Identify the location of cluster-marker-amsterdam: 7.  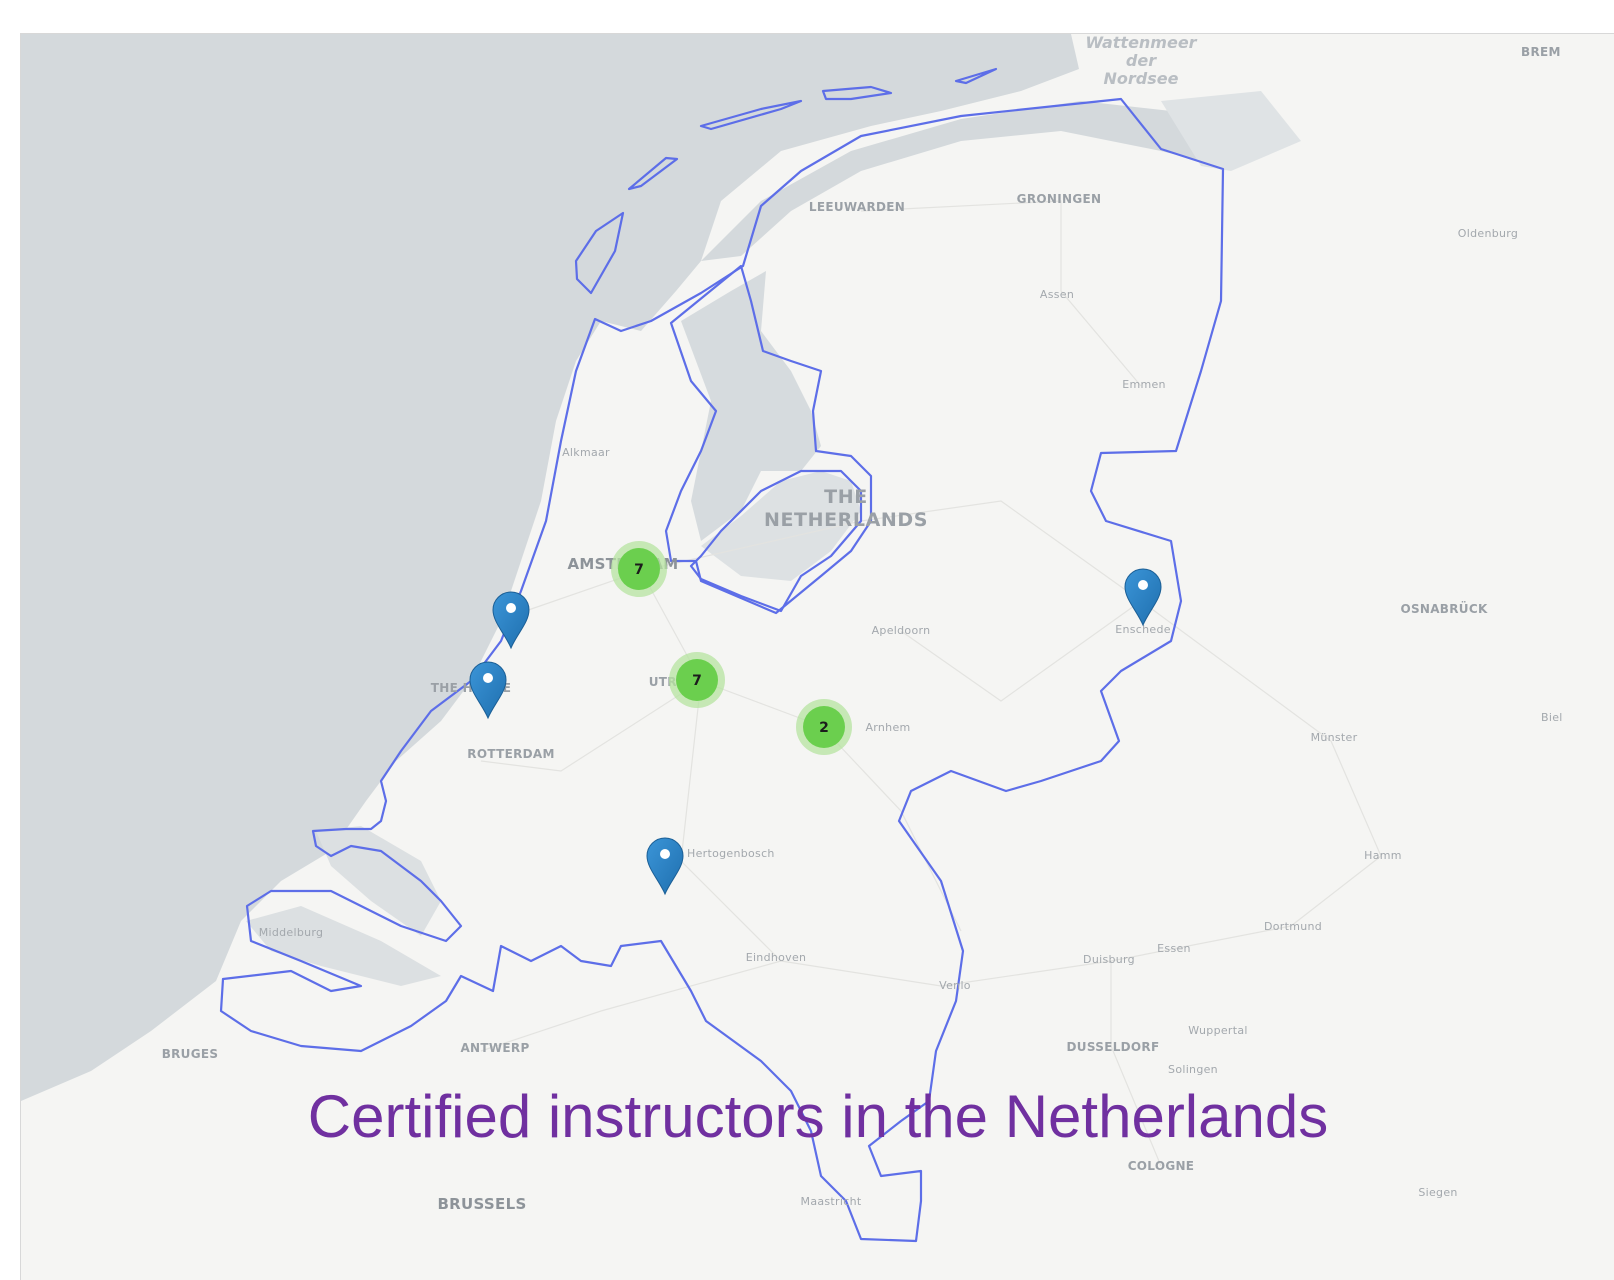
(639, 569).